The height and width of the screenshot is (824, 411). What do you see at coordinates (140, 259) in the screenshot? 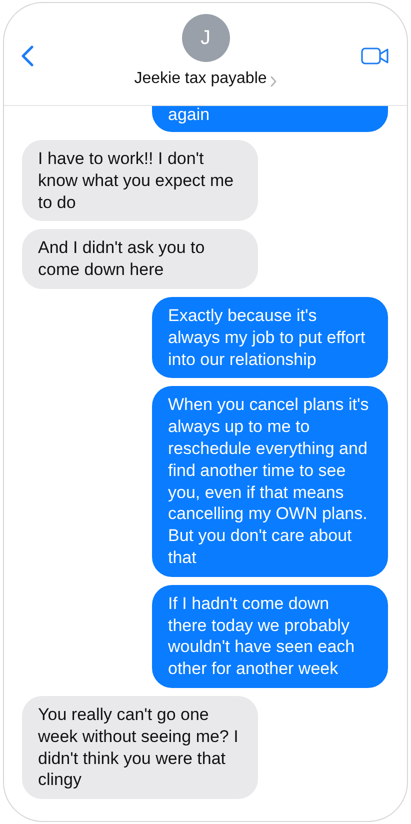
I see `received-message: And I didn't ask you to come down here` at bounding box center [140, 259].